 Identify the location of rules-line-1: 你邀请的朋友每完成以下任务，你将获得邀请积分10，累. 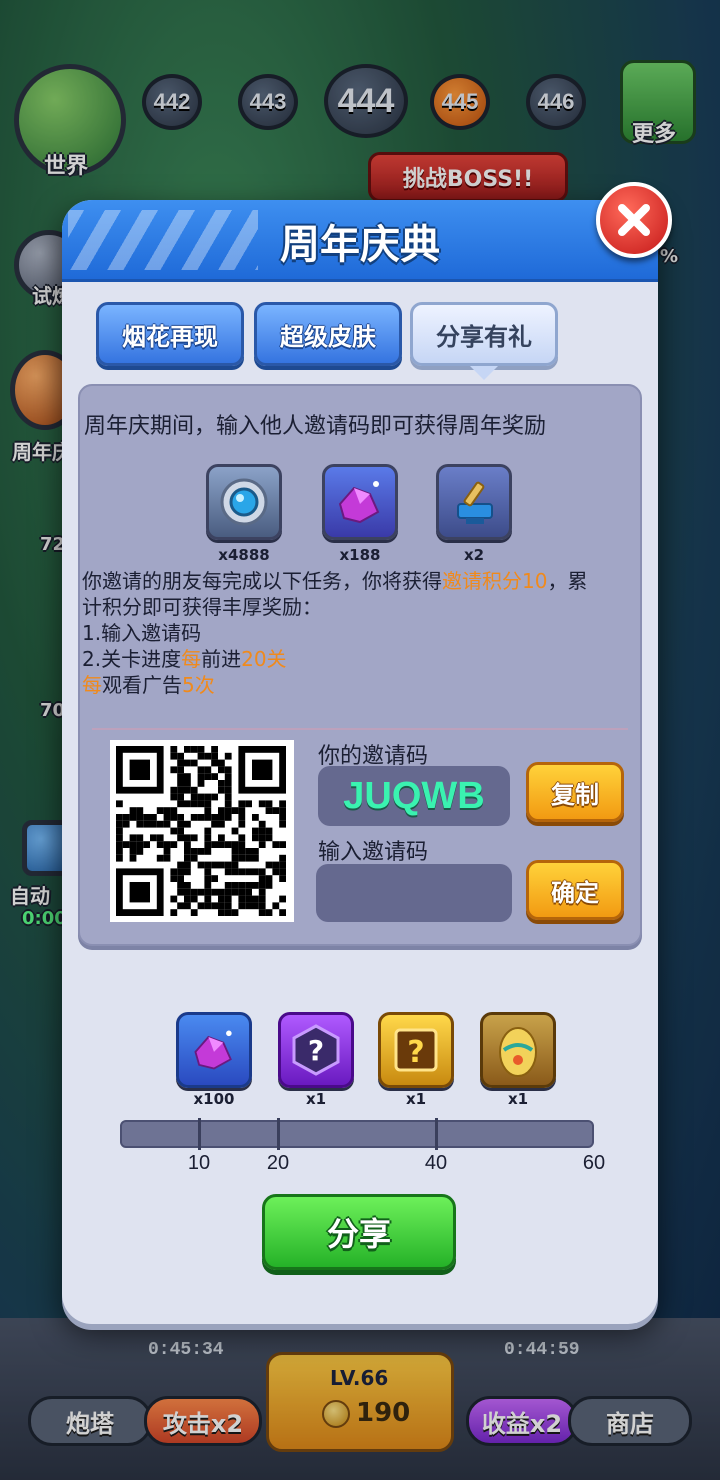
(334, 581).